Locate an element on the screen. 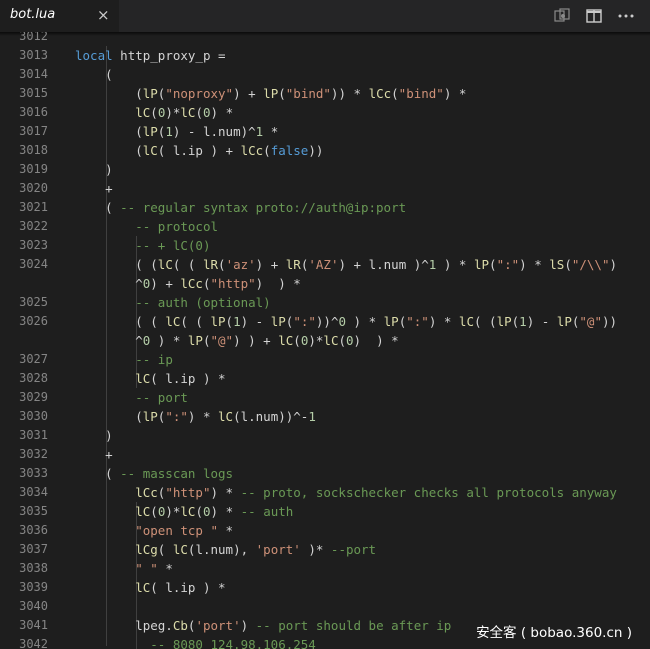 The width and height of the screenshot is (650, 649). code-line: 3019 ) is located at coordinates (325, 169).